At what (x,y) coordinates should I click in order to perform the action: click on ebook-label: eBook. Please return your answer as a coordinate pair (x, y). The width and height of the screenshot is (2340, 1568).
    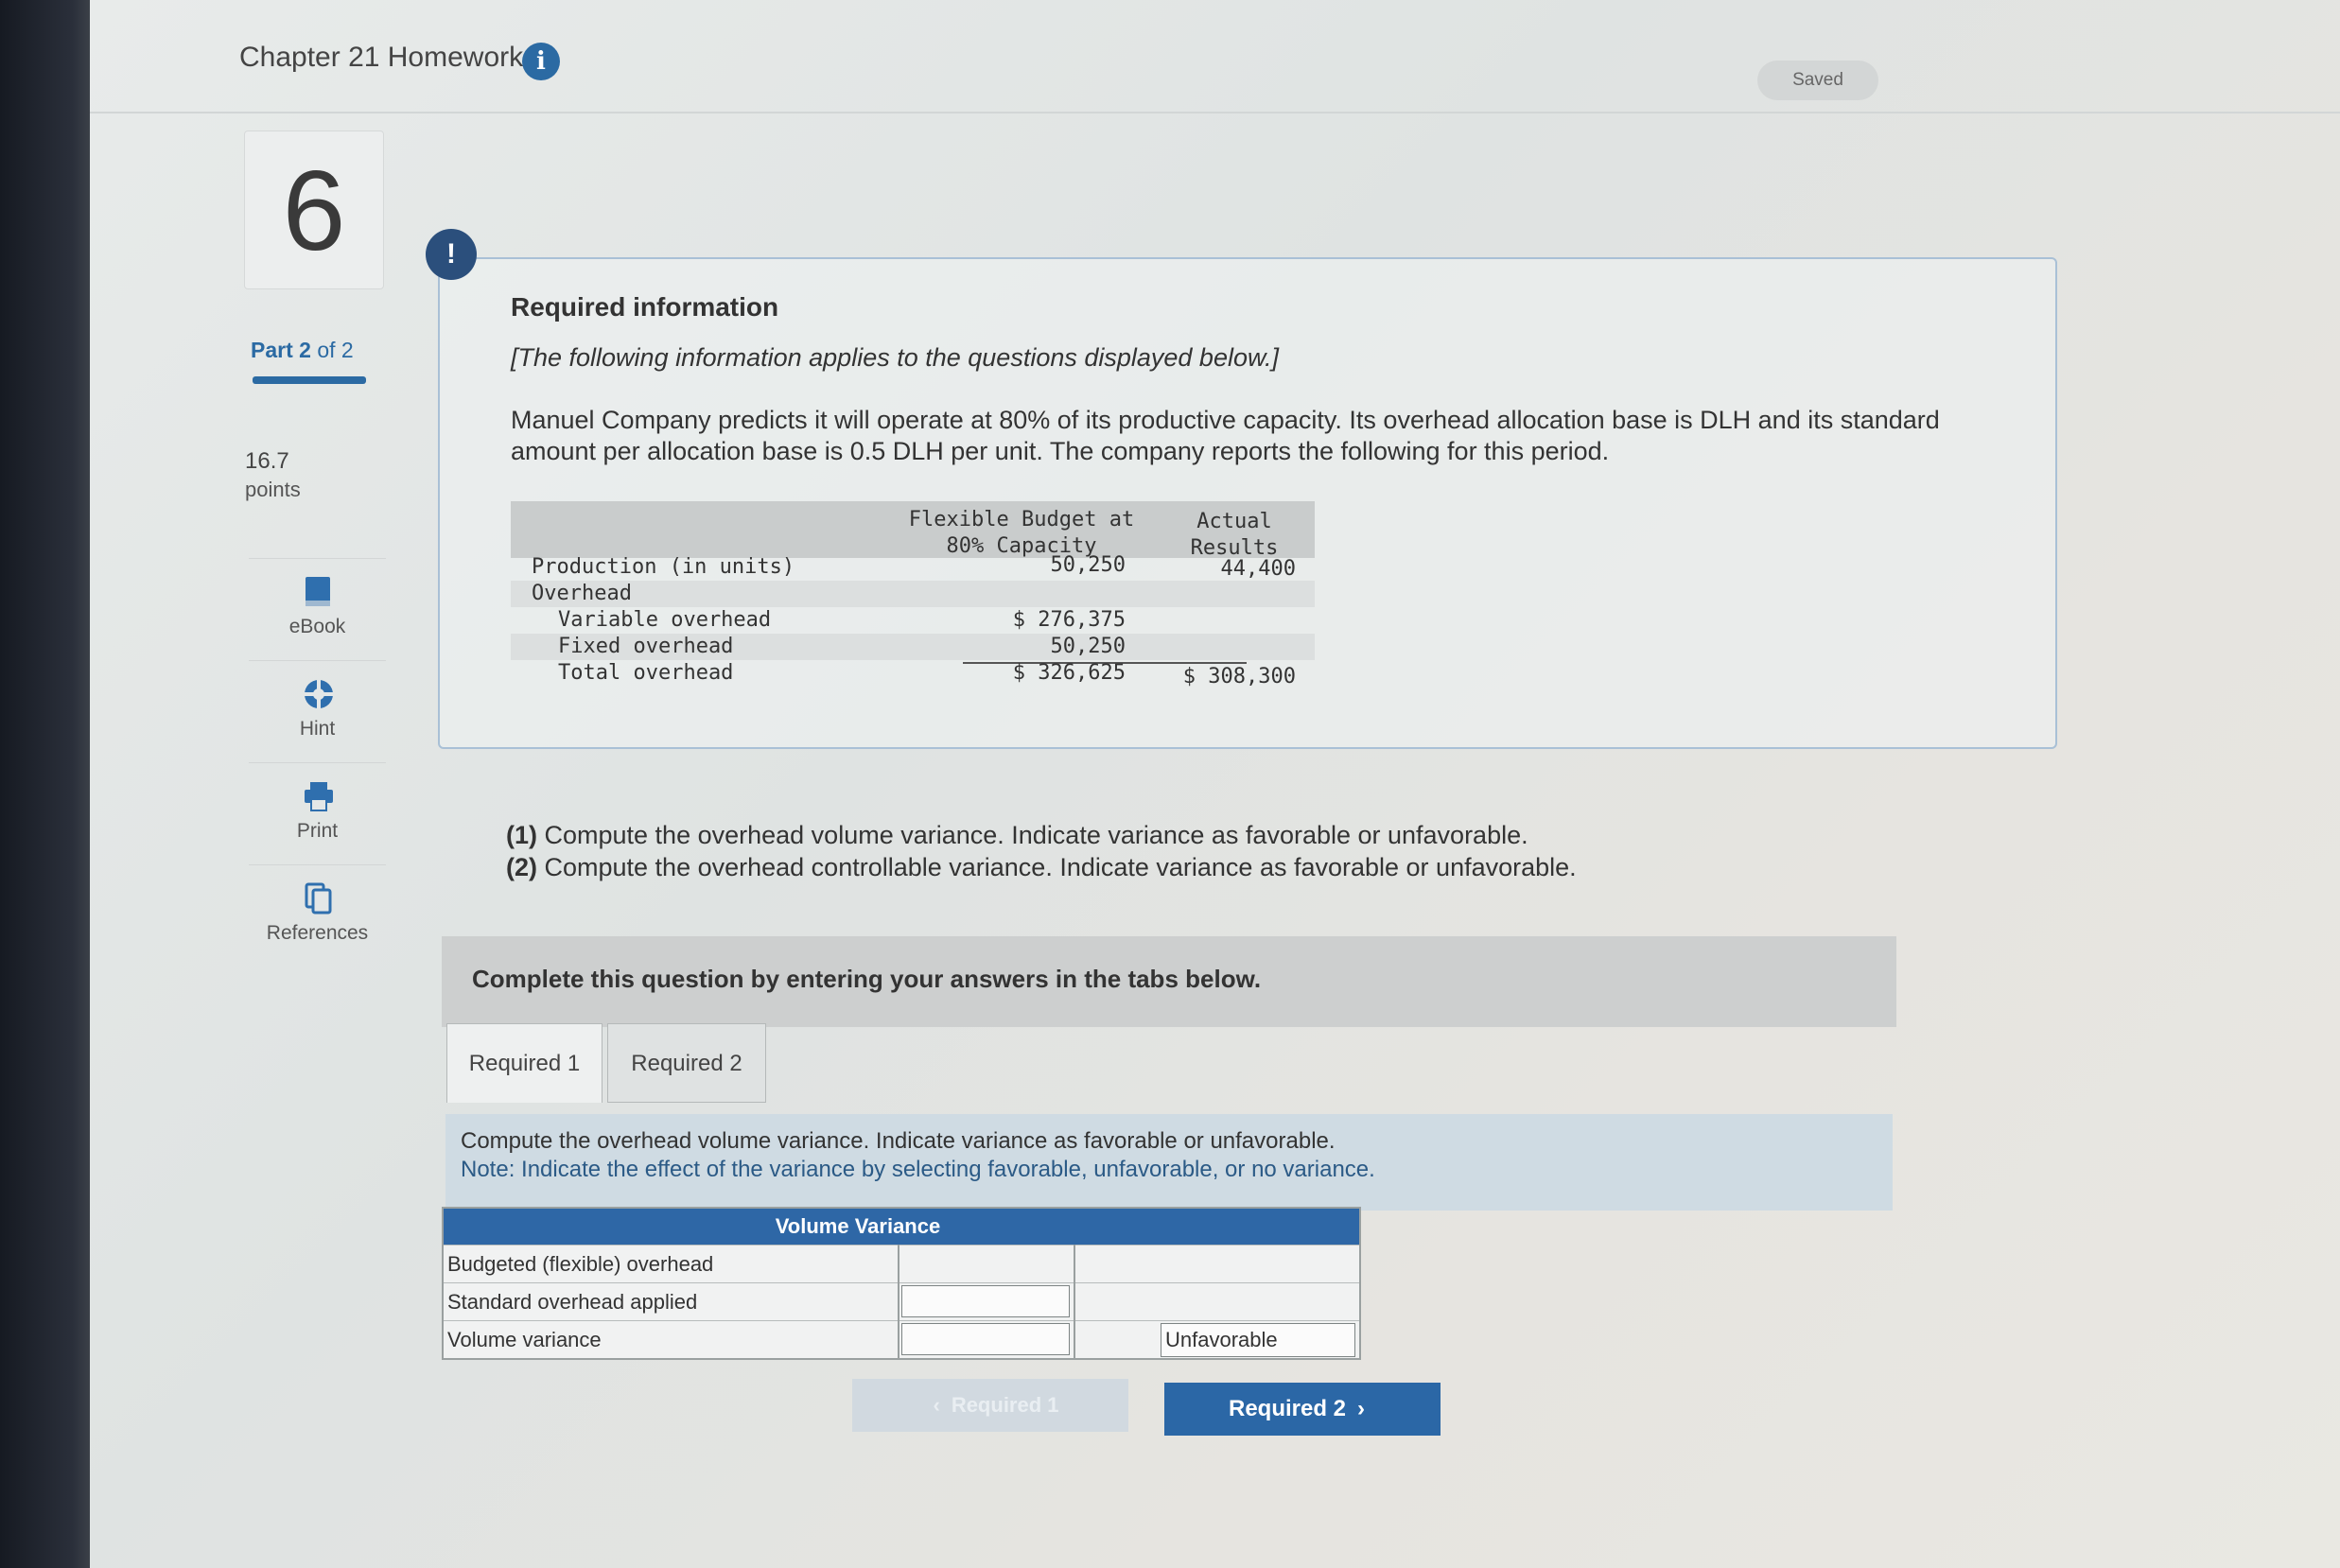
    Looking at the image, I should click on (317, 626).